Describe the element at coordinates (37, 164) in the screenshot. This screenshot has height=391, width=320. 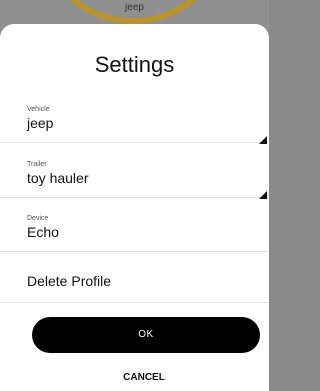
I see `trailer-label: Trailer` at that location.